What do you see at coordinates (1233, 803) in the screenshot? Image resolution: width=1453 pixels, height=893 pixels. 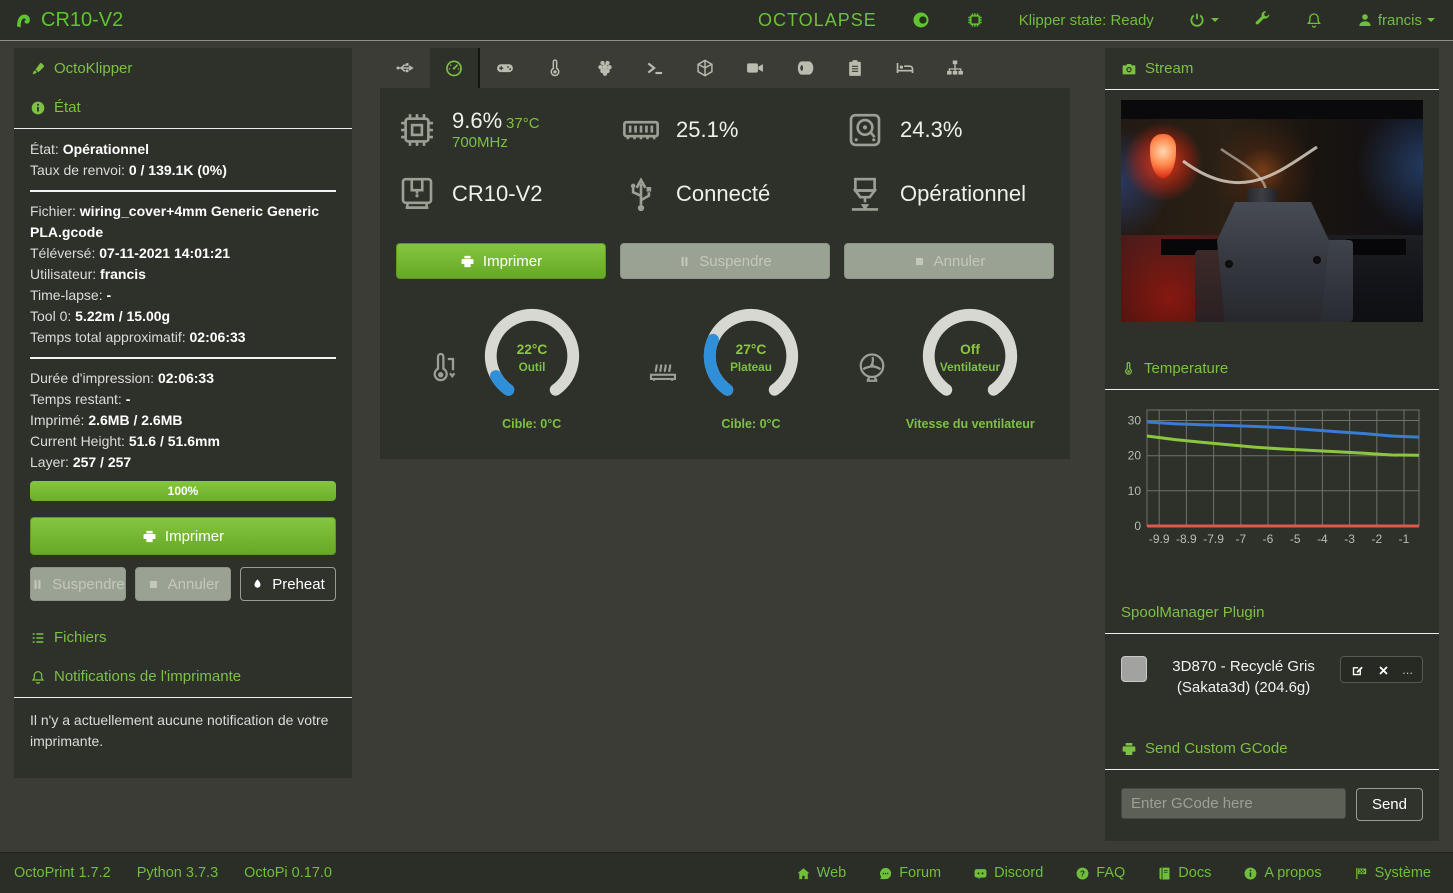 I see `gcode-input` at bounding box center [1233, 803].